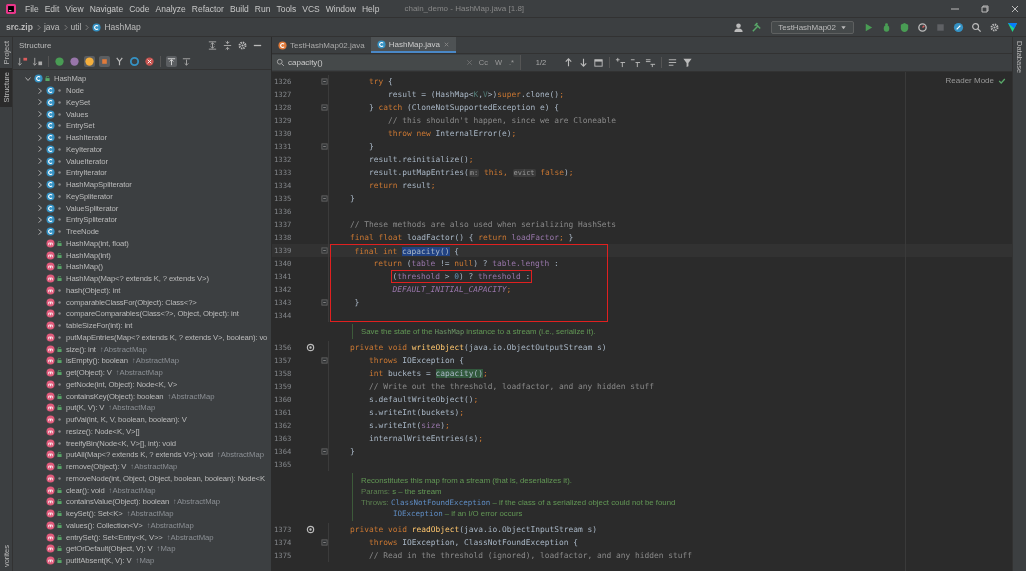 The width and height of the screenshot is (1026, 571). Describe the element at coordinates (32, 8) in the screenshot. I see `menu-item: File` at that location.